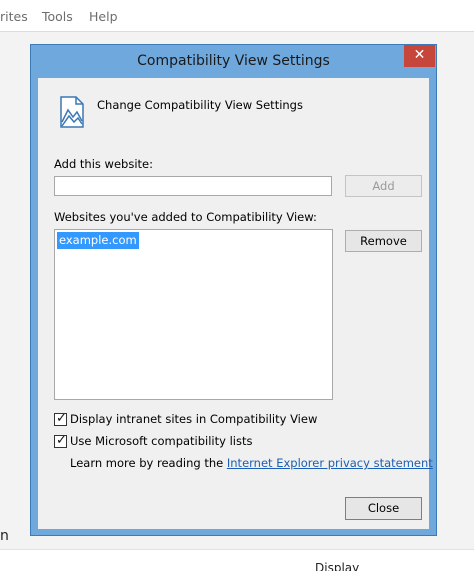  Describe the element at coordinates (237, 560) in the screenshot. I see `browser-lower-area` at that location.